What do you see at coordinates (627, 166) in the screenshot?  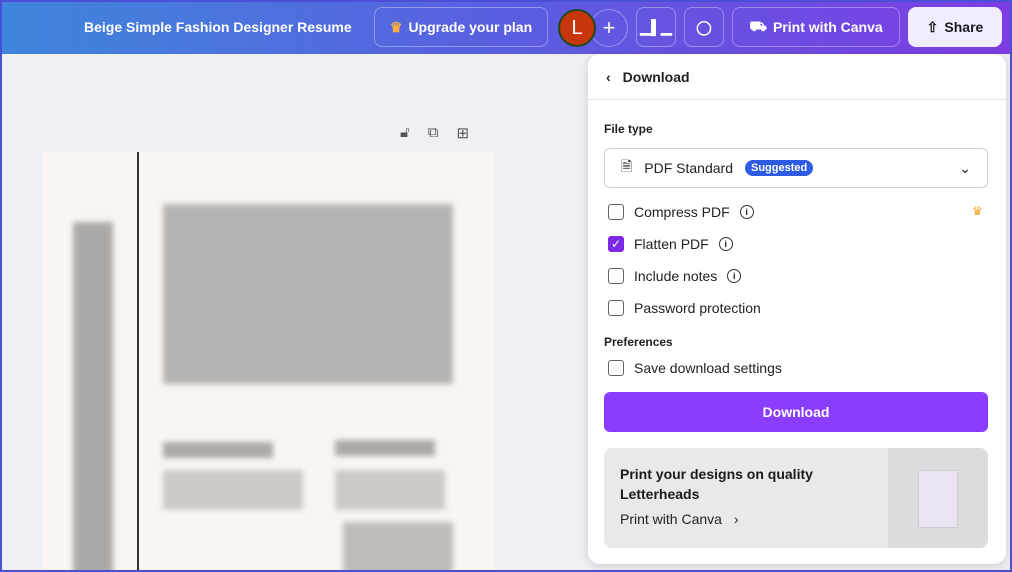 I see `file-icon: 🗎︎` at bounding box center [627, 166].